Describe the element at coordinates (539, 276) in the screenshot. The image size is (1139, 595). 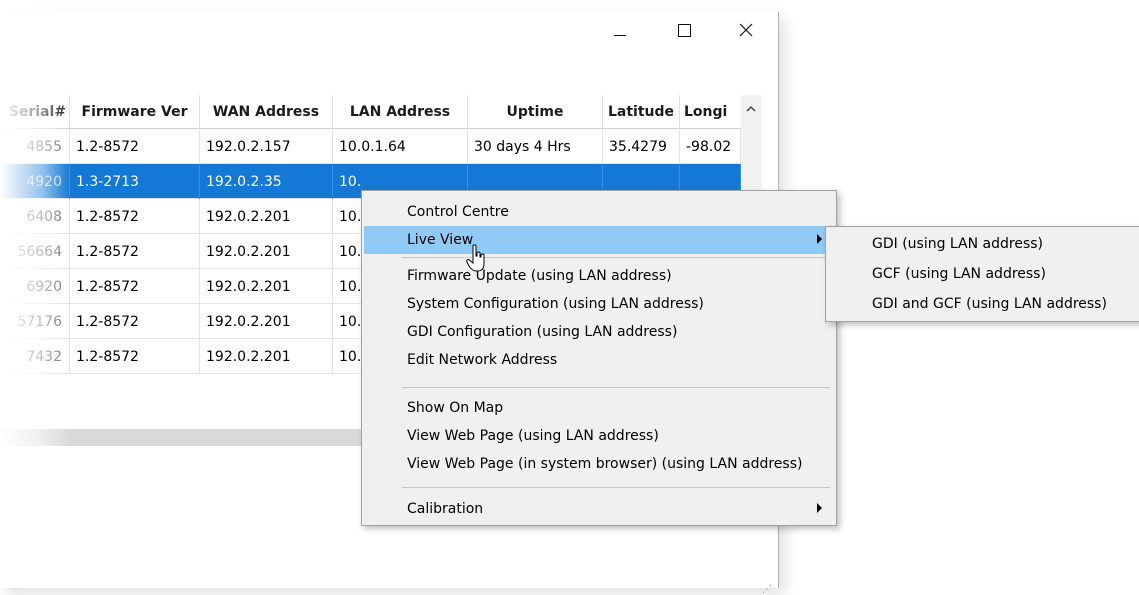
I see `menu-item-label: Firmware Update (using LAN address)` at that location.